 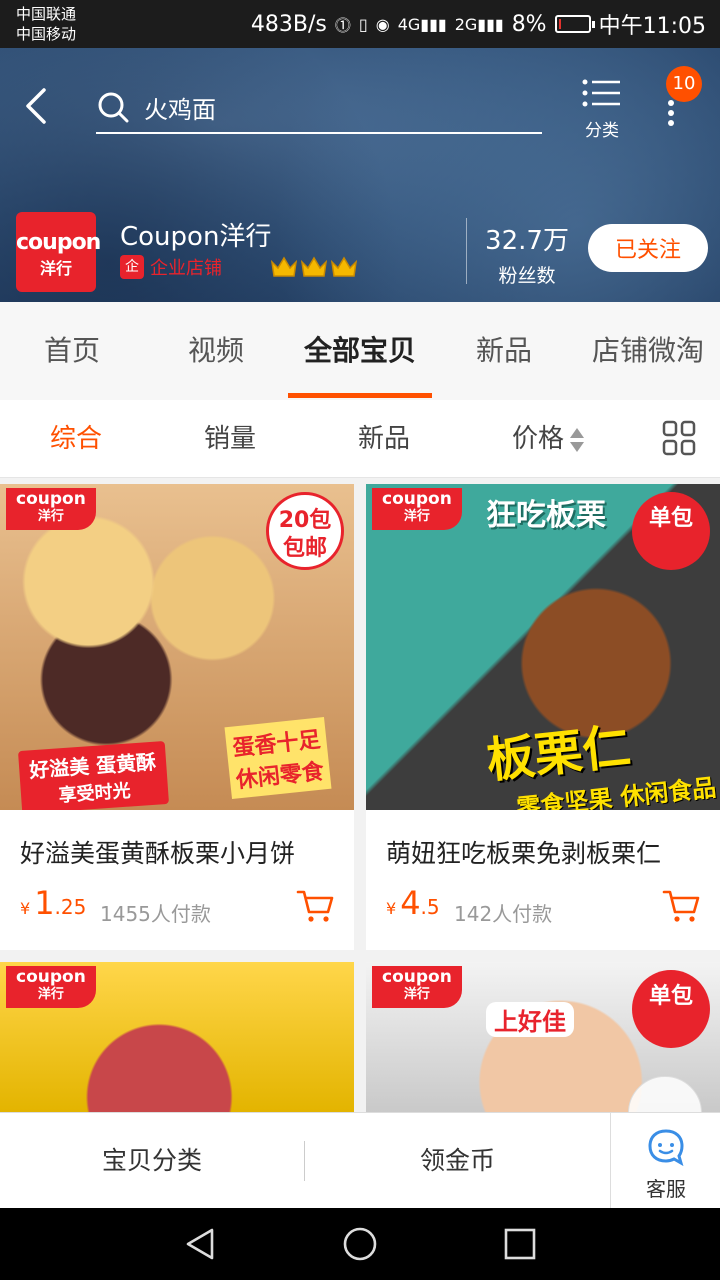 What do you see at coordinates (410, 903) in the screenshot?
I see `price-integer: 4` at bounding box center [410, 903].